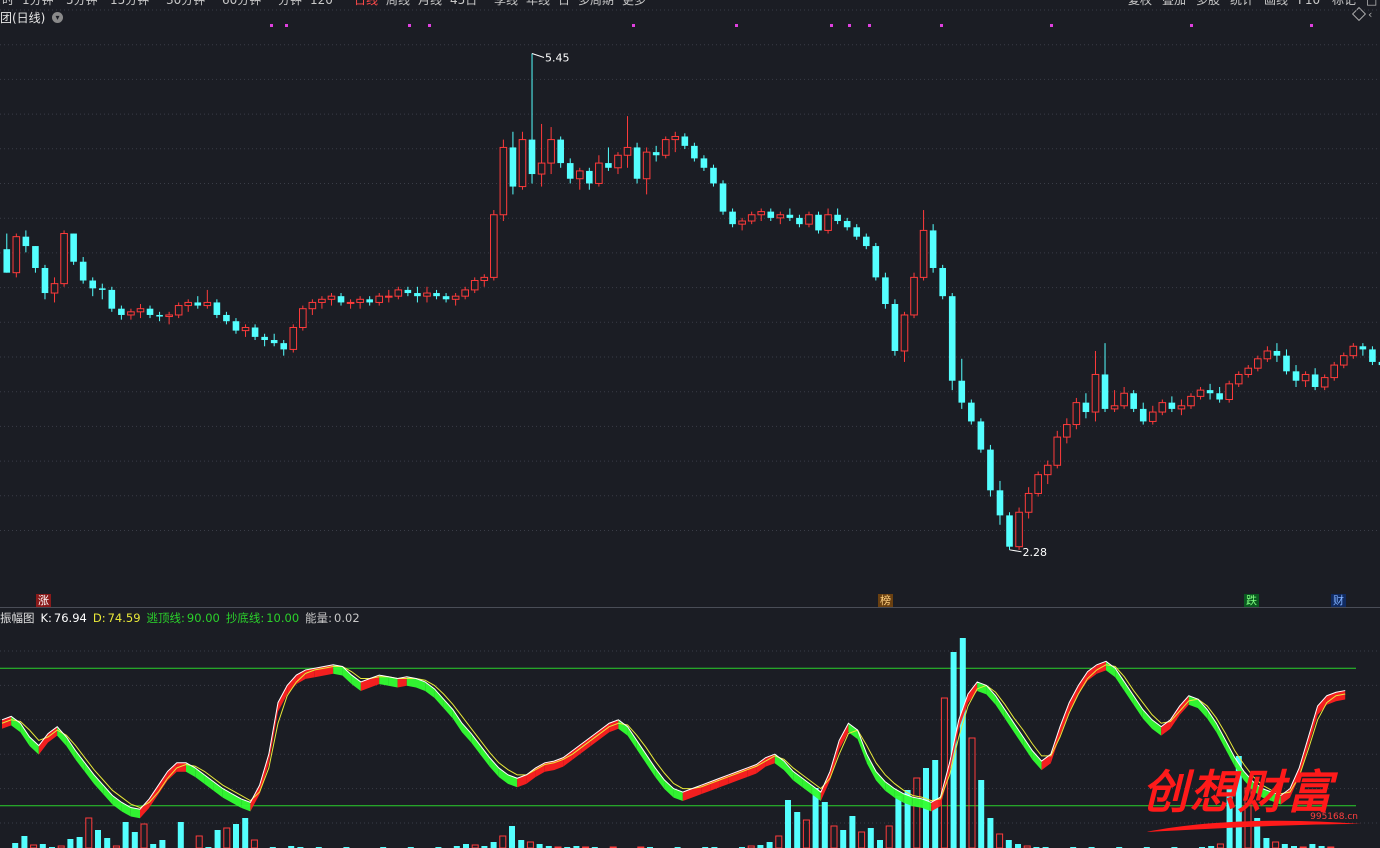 This screenshot has height=848, width=1380. Describe the element at coordinates (1035, 552) in the screenshot. I see `low-label: 2.28` at that location.